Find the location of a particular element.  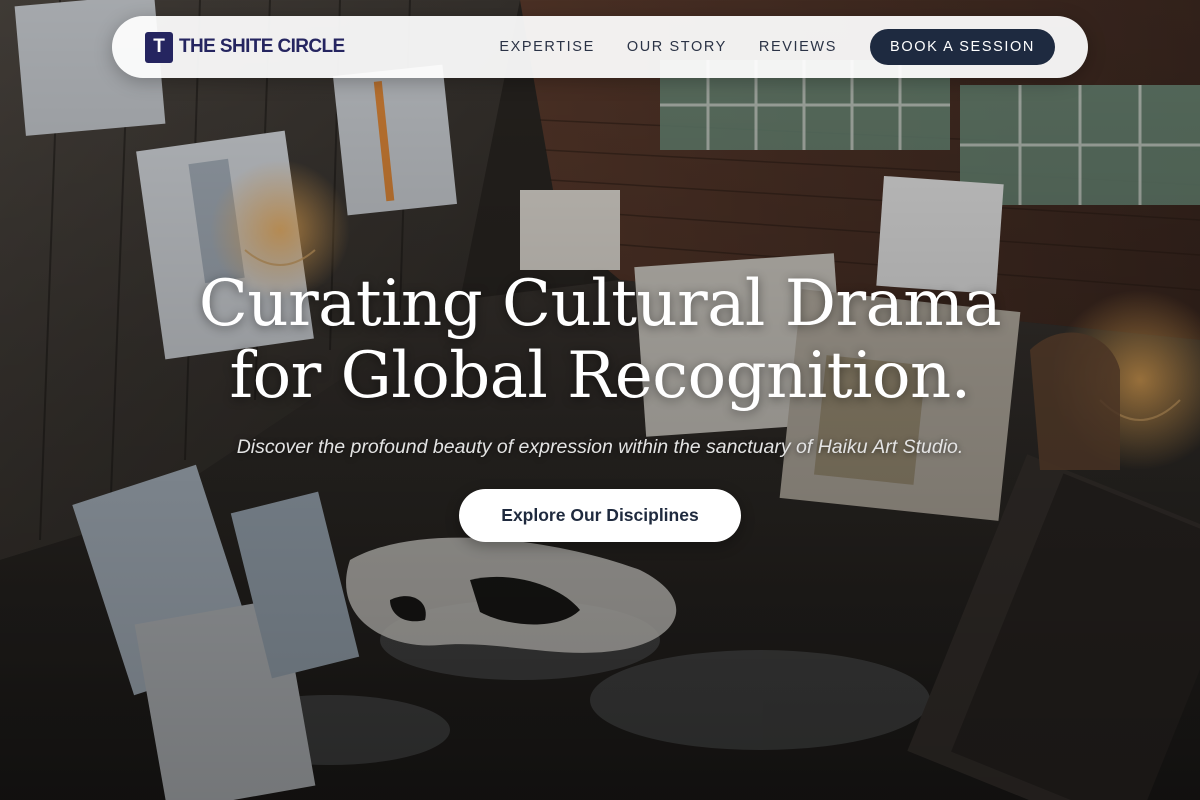

brand-logo: T THE SHITE CIRCLE is located at coordinates (245, 47).